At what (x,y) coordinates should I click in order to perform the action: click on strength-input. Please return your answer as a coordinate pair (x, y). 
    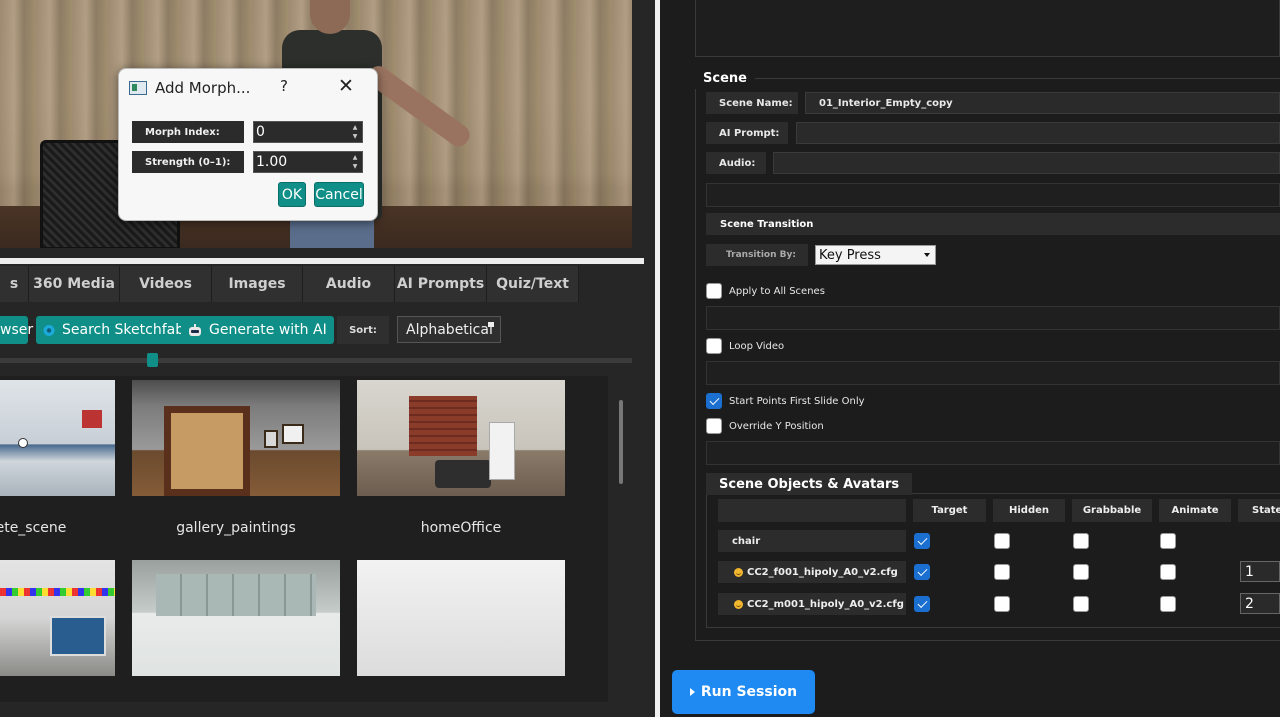
    Looking at the image, I should click on (302, 162).